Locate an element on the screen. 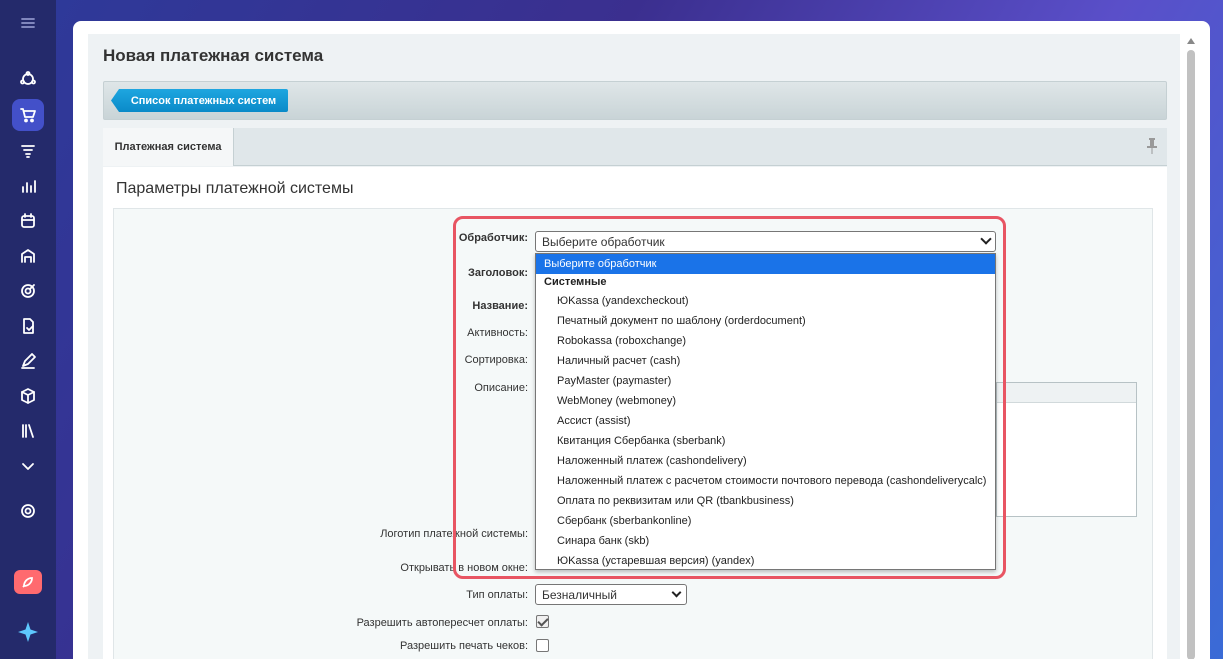  pin-icon is located at coordinates (1152, 146).